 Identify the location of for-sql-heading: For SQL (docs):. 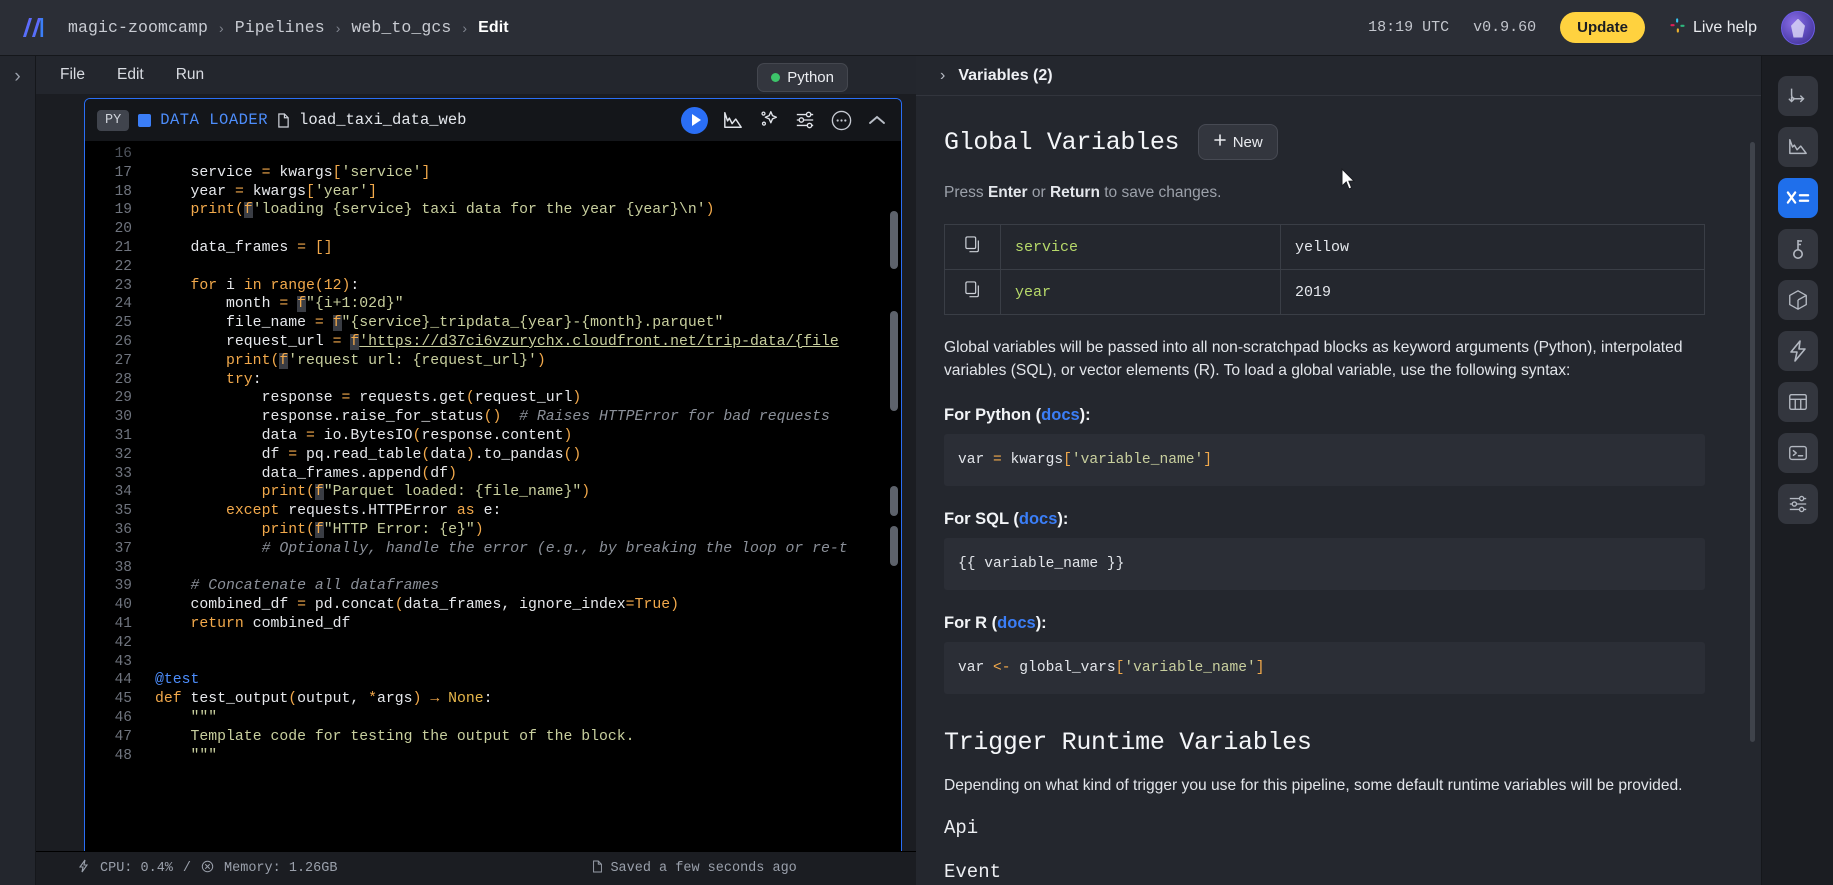
(1324, 519).